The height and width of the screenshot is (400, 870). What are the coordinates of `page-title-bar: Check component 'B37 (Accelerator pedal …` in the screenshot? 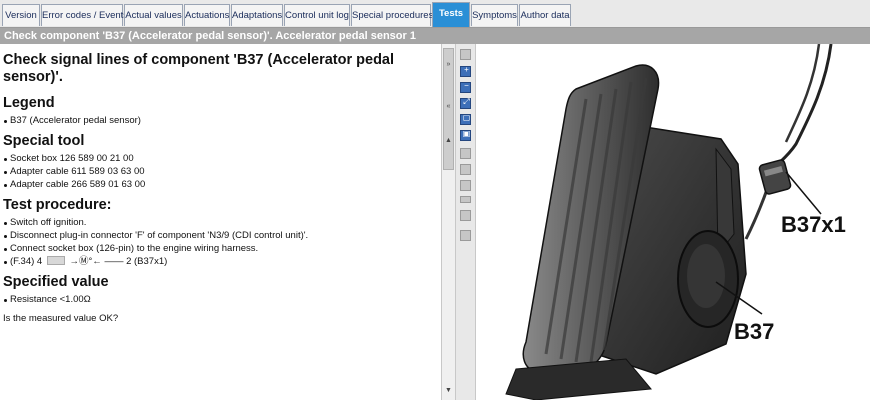 It's located at (435, 36).